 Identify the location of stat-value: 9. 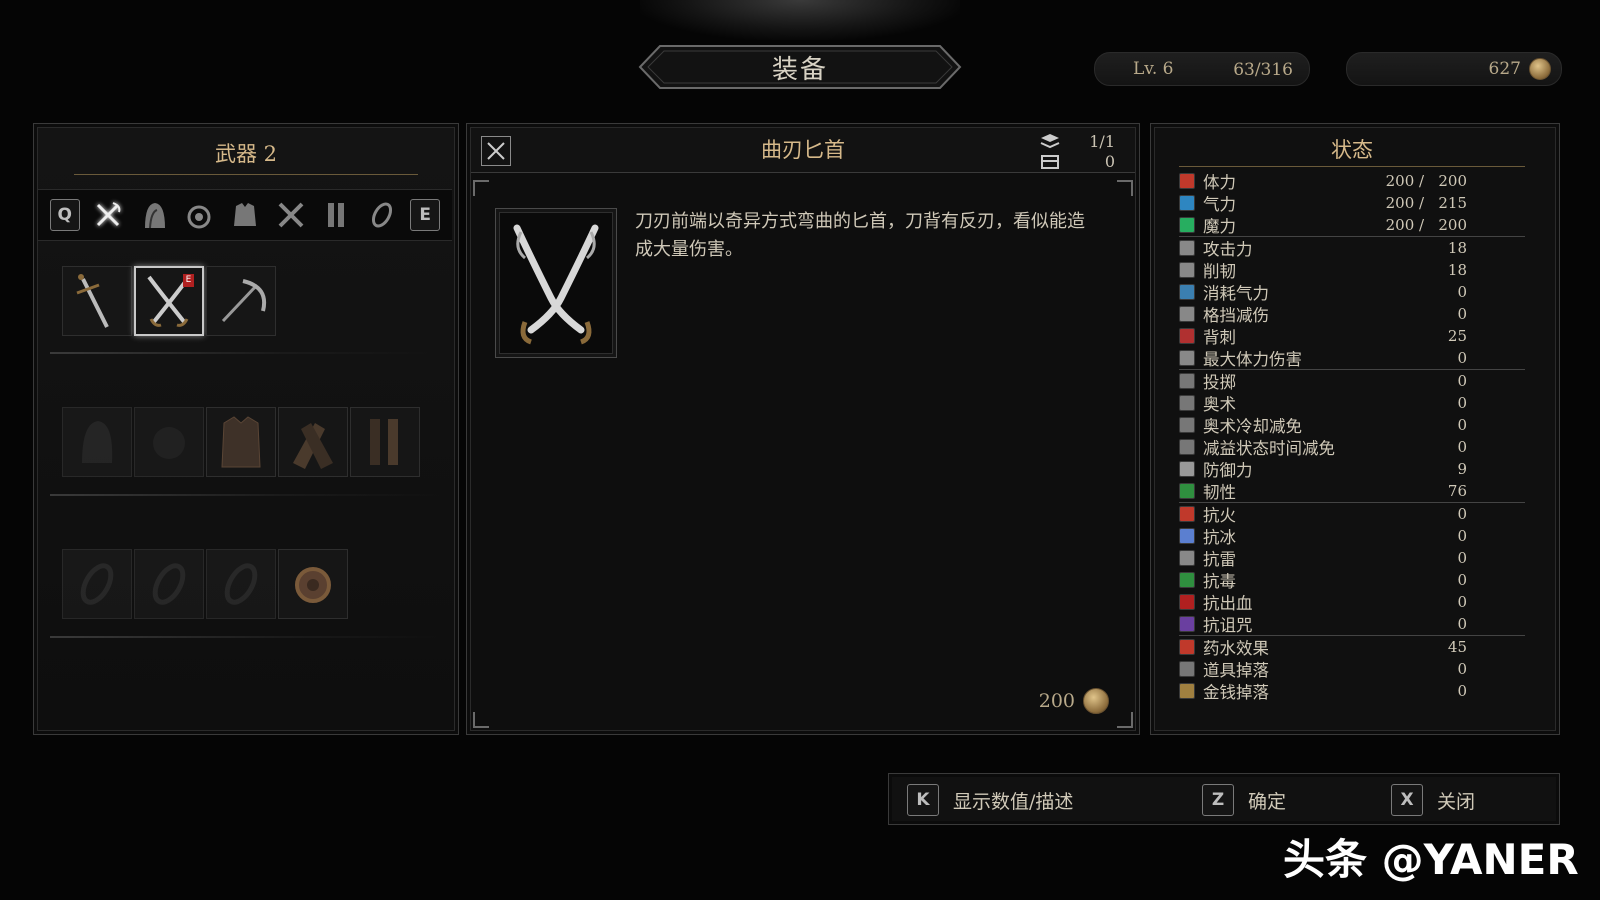
(1462, 469).